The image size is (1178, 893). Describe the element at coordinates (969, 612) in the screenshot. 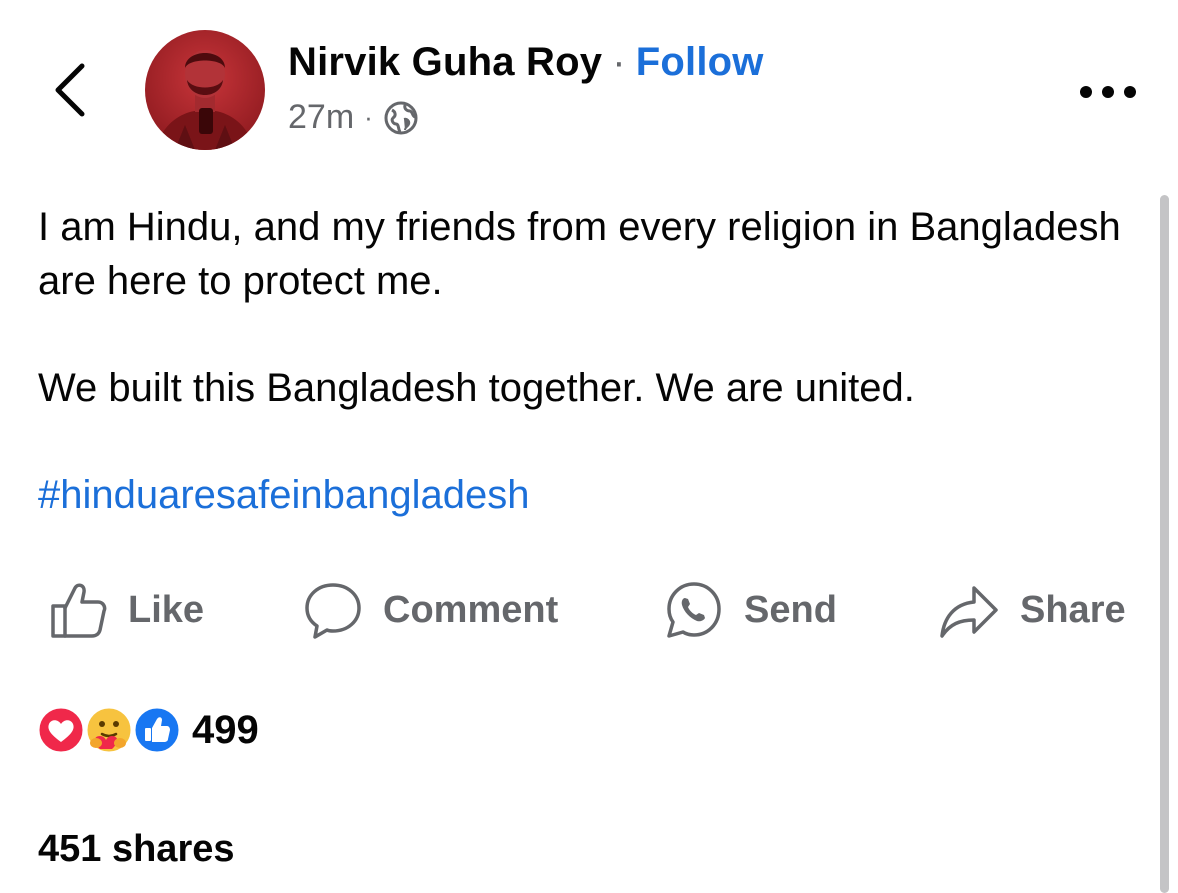

I see `share-arrow-icon` at that location.